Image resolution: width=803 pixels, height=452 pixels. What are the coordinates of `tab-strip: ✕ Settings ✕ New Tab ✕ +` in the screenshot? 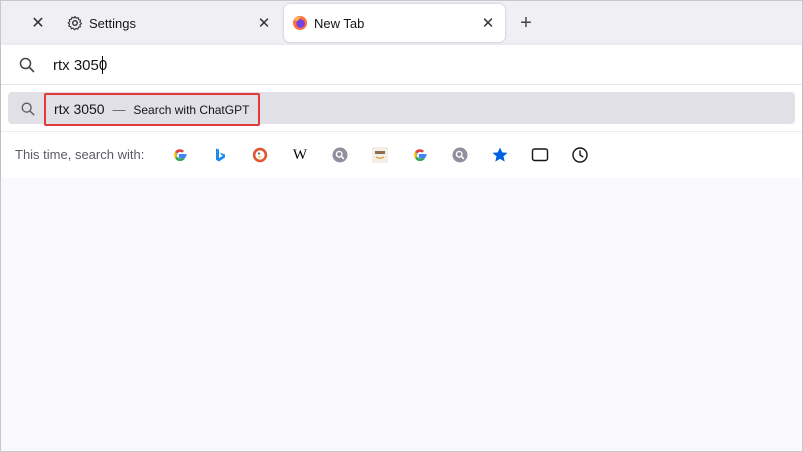 It's located at (401, 23).